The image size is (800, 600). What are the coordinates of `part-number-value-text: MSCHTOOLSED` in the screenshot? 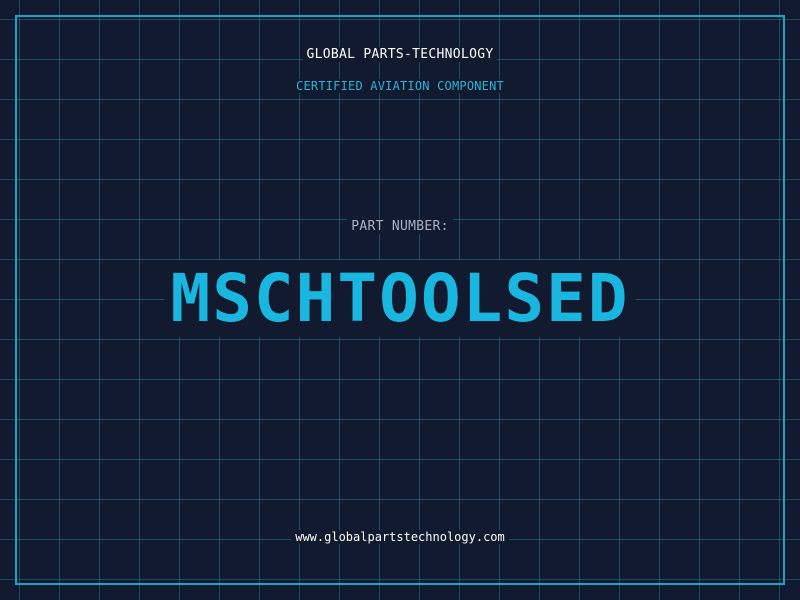 It's located at (400, 298).